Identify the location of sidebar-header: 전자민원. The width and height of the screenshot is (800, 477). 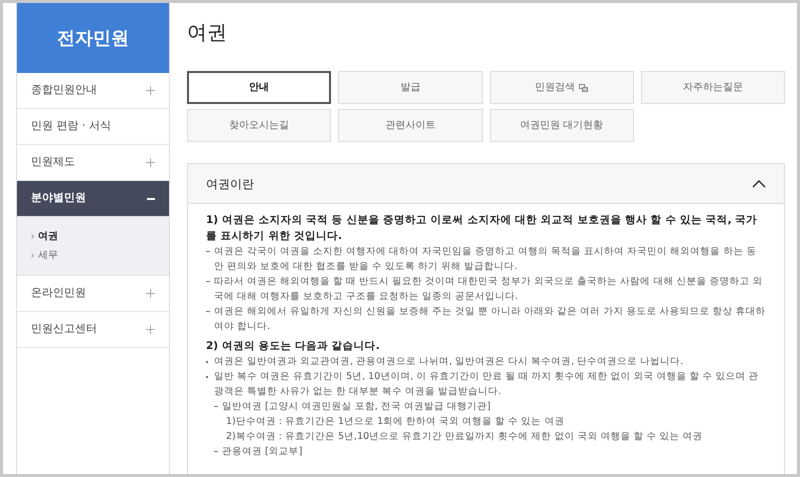
(93, 38).